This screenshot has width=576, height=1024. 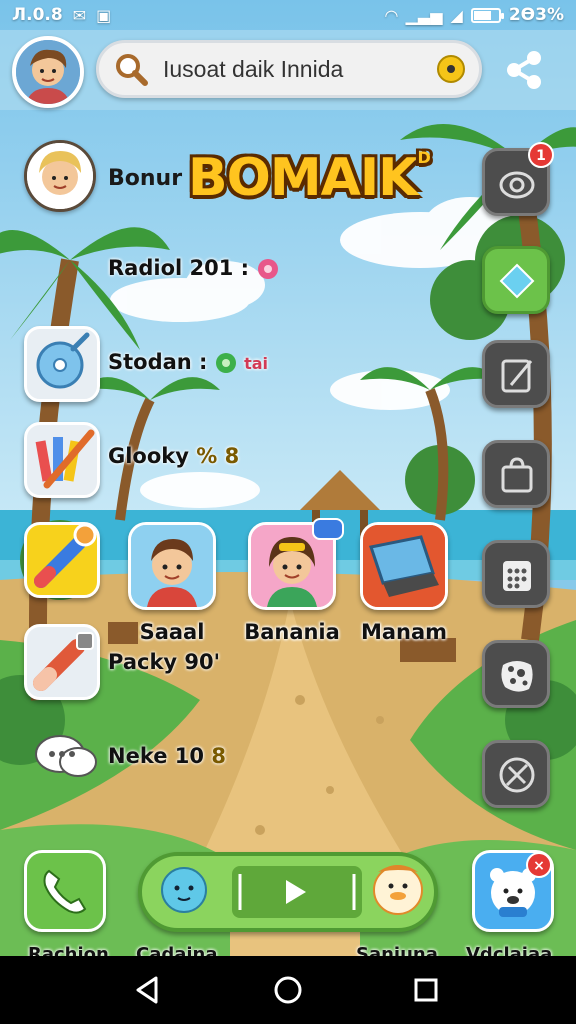 What do you see at coordinates (218, 756) in the screenshot?
I see `stat-neke-suffix: 8` at bounding box center [218, 756].